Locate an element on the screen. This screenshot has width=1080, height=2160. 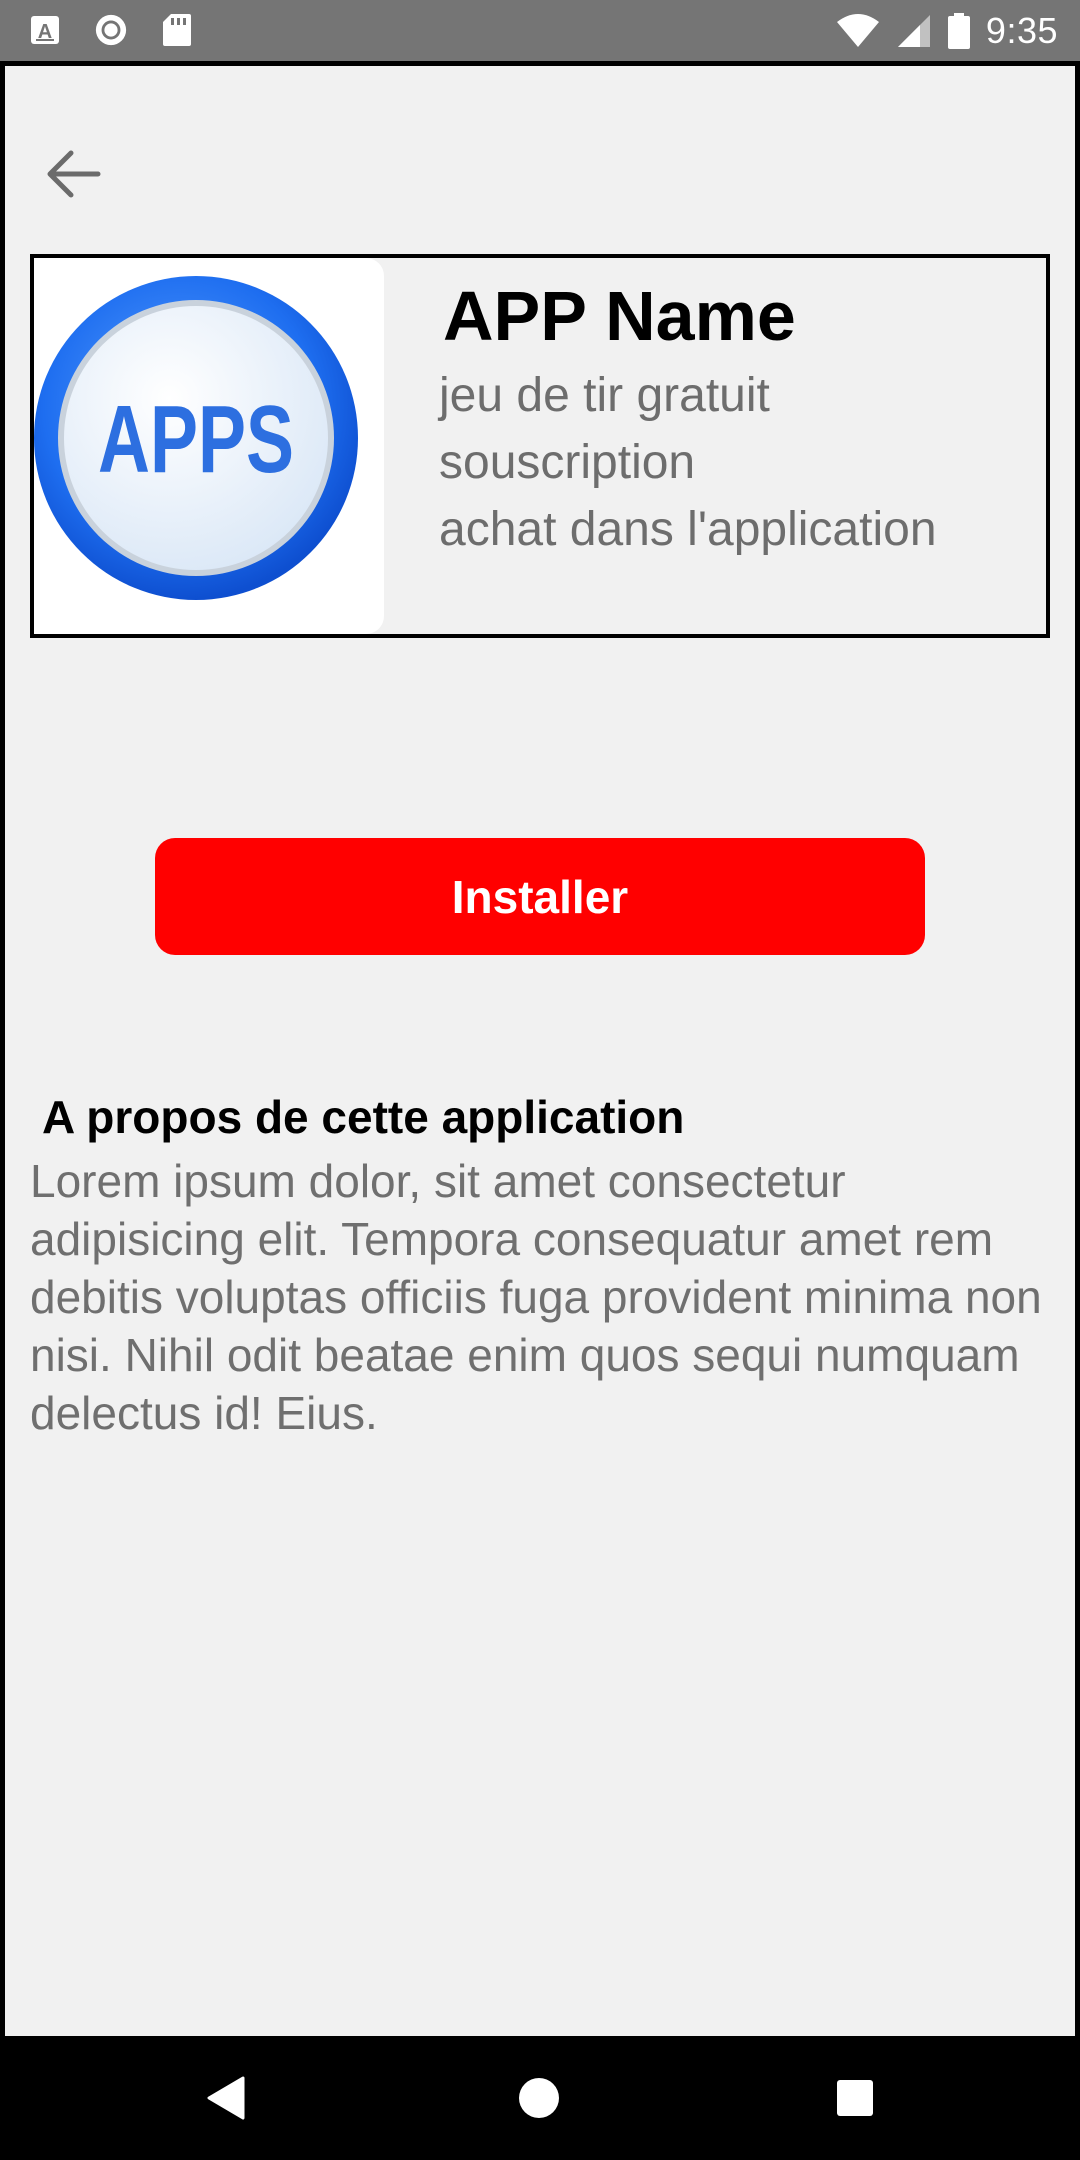
app-logo-text: APPS is located at coordinates (196, 439).